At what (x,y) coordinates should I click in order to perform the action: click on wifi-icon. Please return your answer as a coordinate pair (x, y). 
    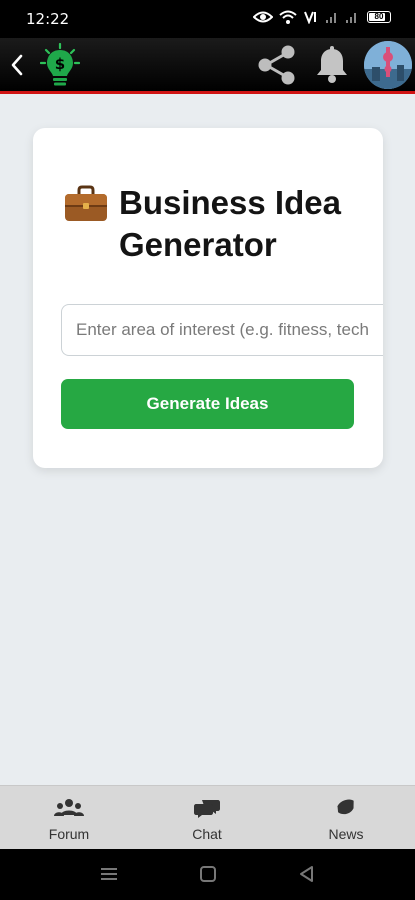
    Looking at the image, I should click on (288, 17).